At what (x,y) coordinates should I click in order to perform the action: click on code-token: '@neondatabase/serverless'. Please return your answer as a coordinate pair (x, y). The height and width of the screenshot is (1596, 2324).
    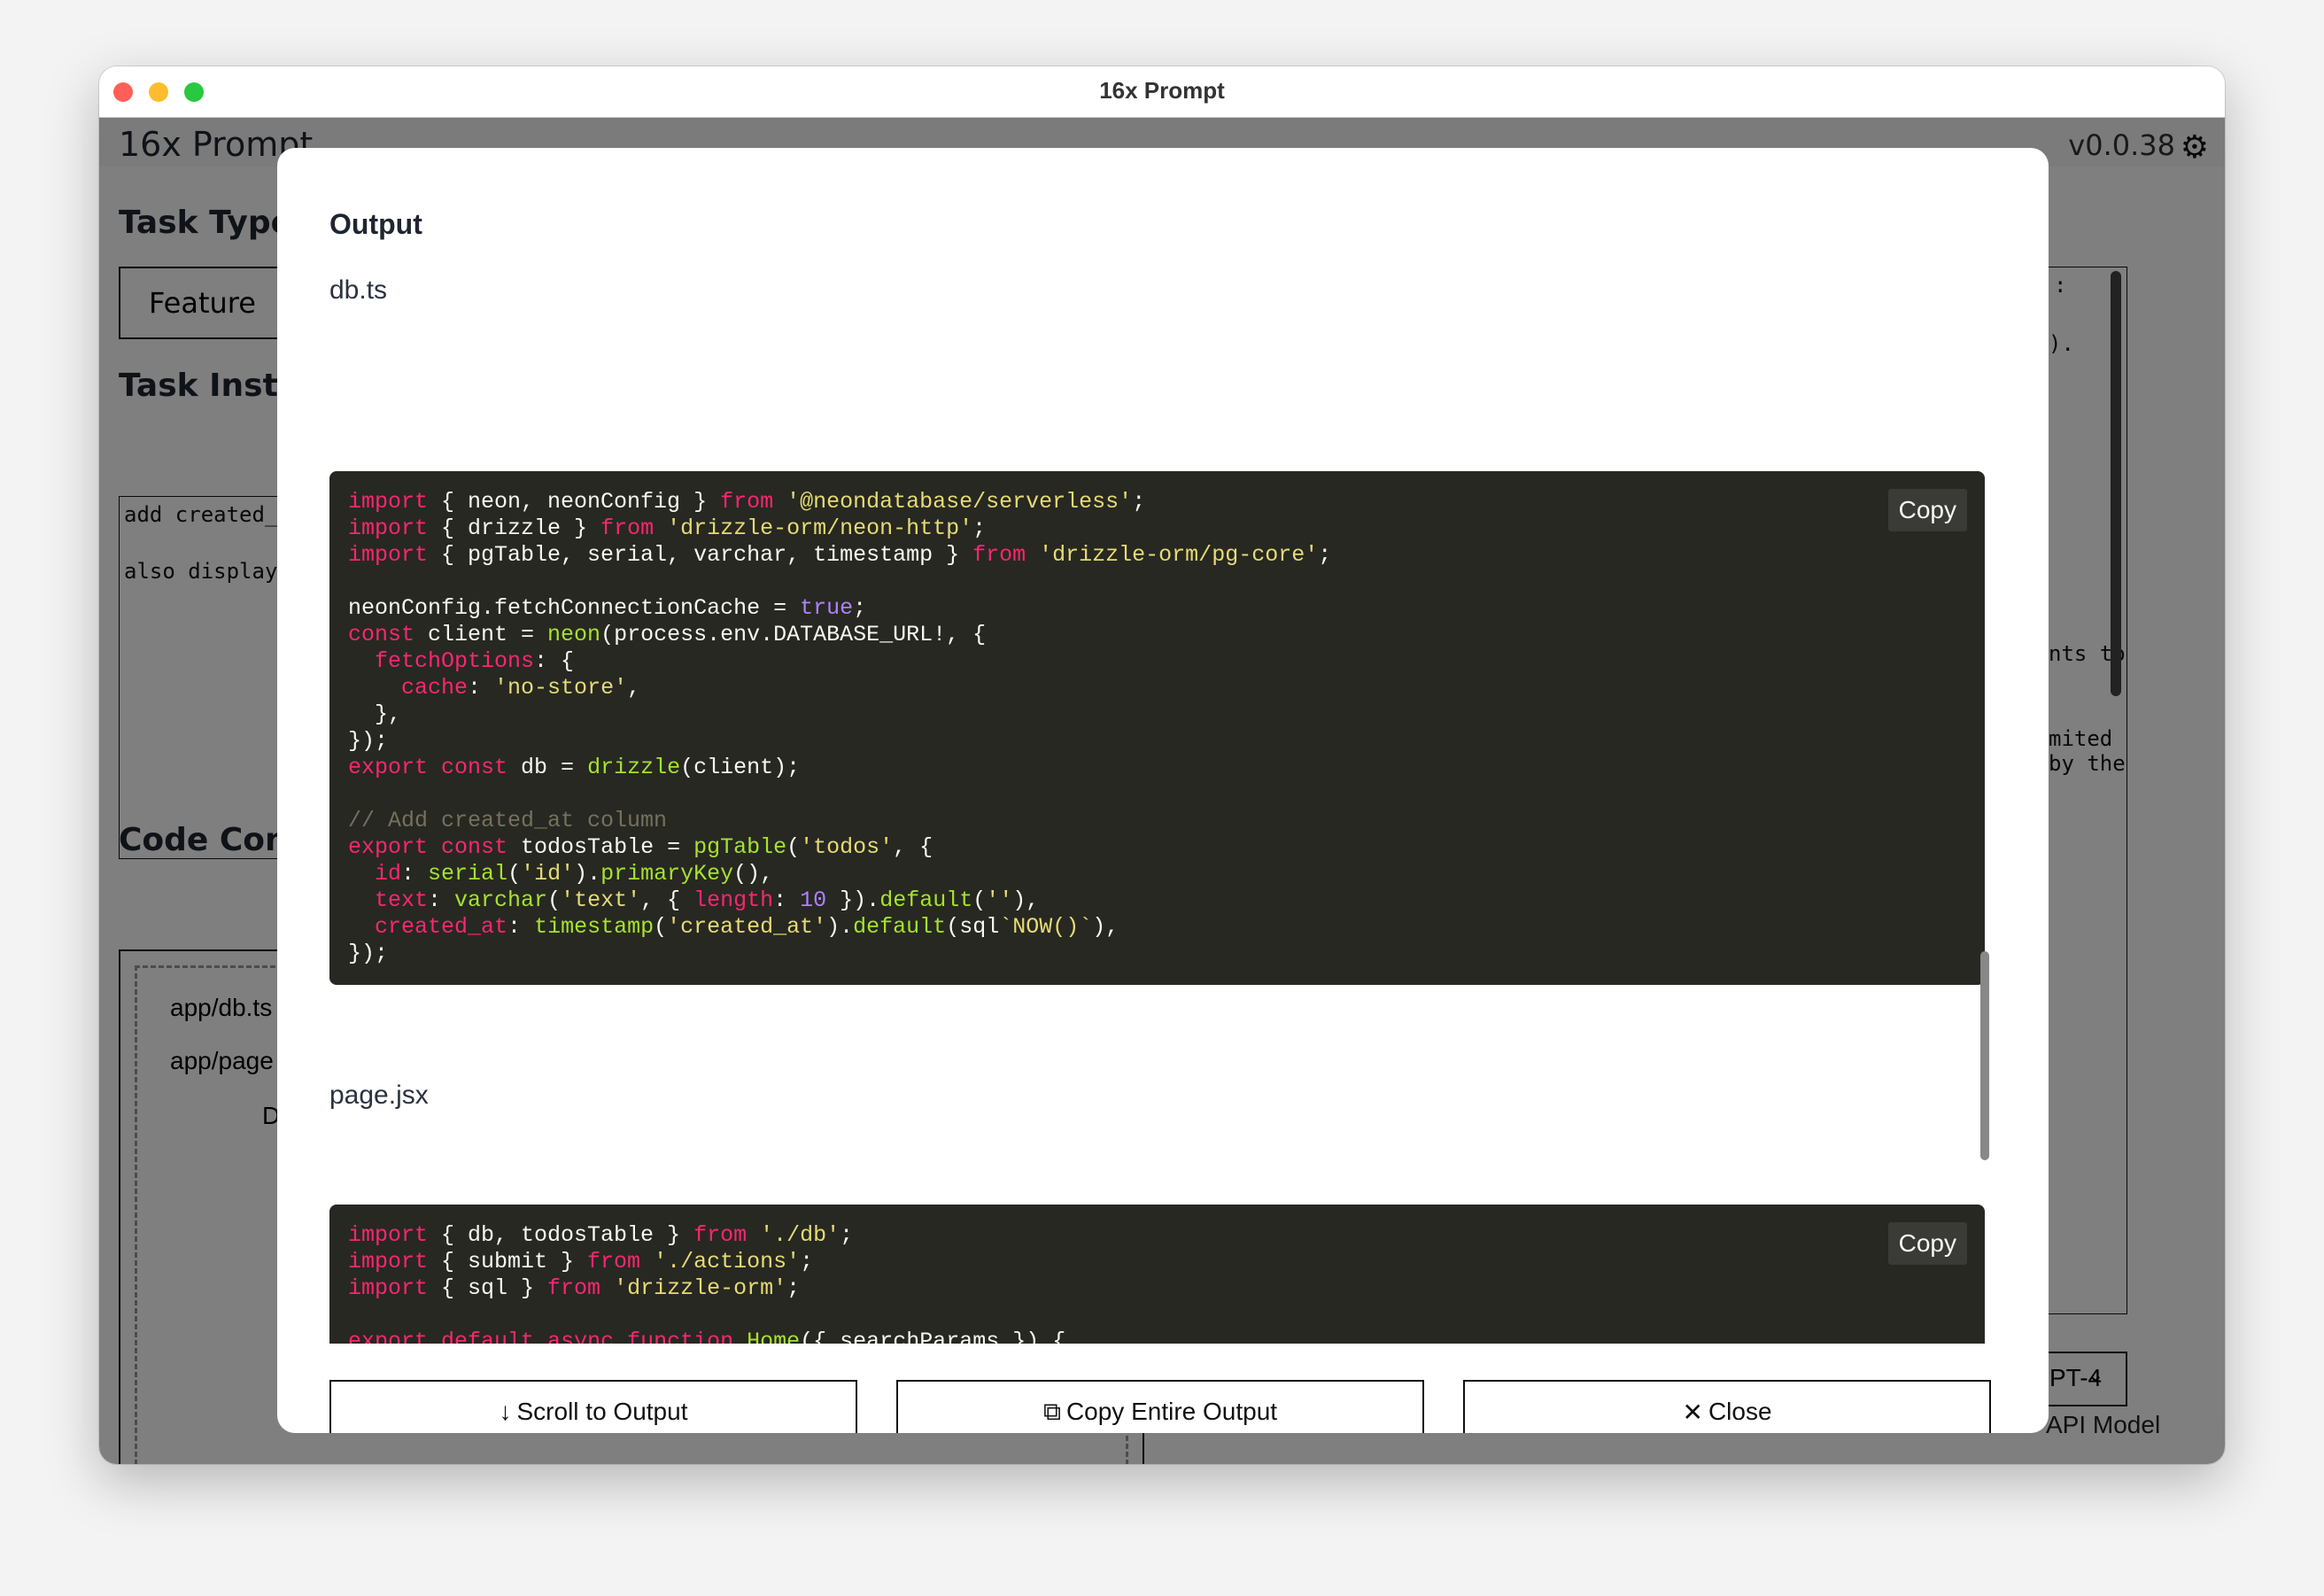
    Looking at the image, I should click on (959, 502).